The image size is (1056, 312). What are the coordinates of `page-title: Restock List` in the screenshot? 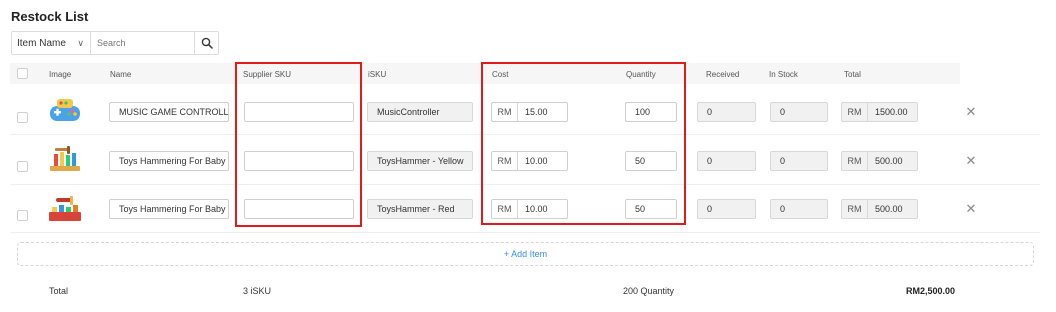 It's located at (50, 16).